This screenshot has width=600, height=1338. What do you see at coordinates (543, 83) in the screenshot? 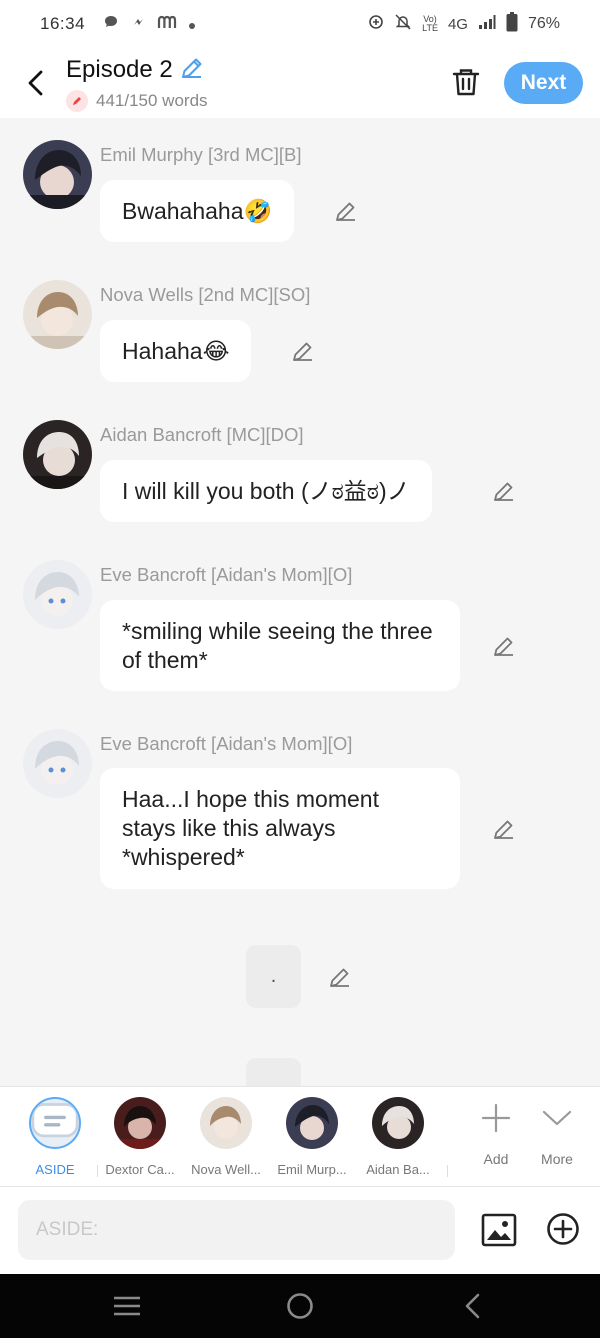
I see `next-button: Next` at bounding box center [543, 83].